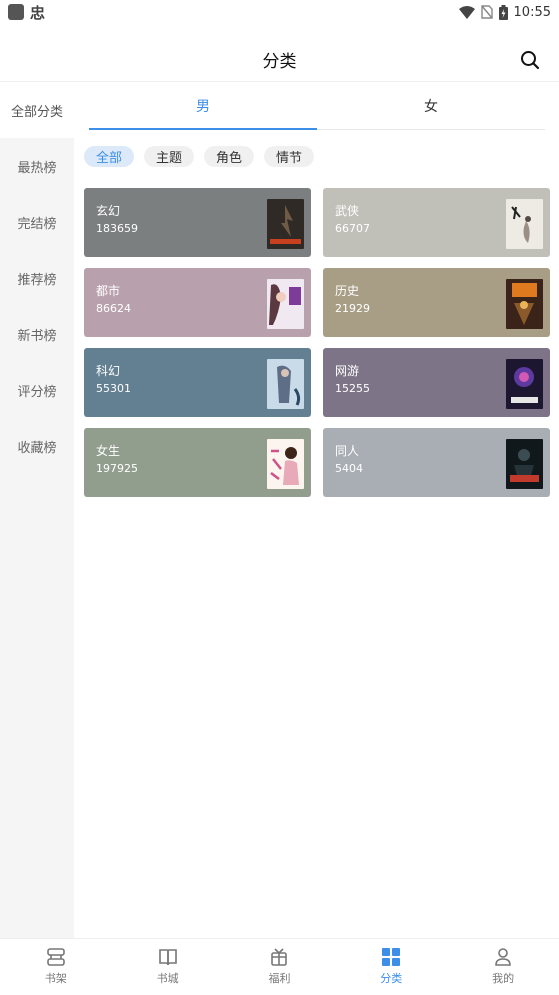 The height and width of the screenshot is (995, 559). I want to click on sidebar-item-label: 收藏榜, so click(37, 448).